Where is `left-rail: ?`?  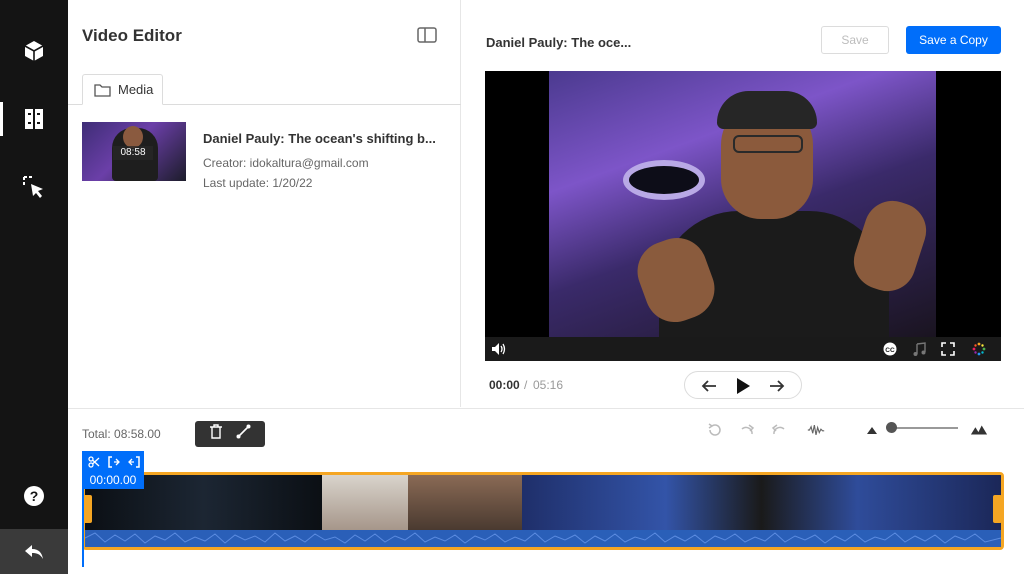
left-rail: ? is located at coordinates (34, 287).